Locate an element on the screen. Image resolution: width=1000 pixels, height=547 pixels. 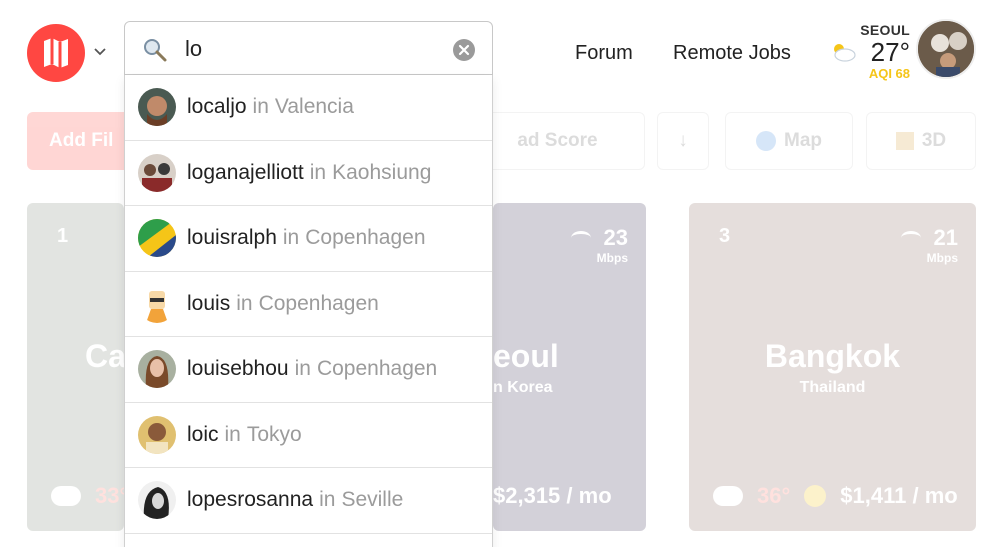
sort-direction-label: ↓ is located at coordinates (683, 140).